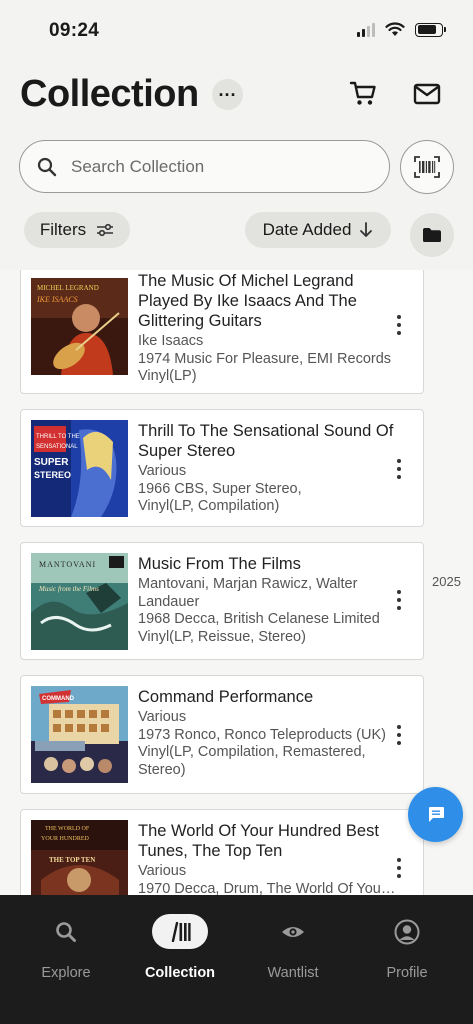 This screenshot has height=1024, width=473. Describe the element at coordinates (226, 697) in the screenshot. I see `record-title: Command Performance` at that location.